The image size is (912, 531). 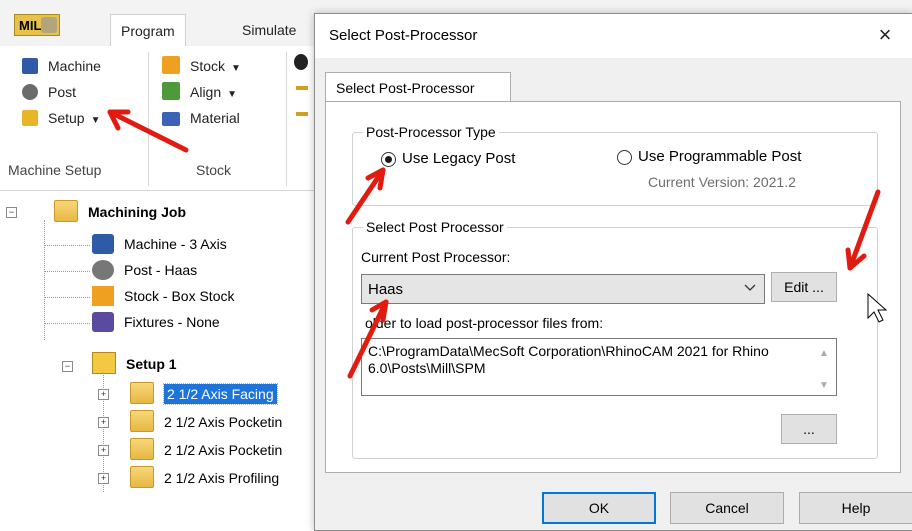 I want to click on tab-simulate: Simulate, so click(x=269, y=30).